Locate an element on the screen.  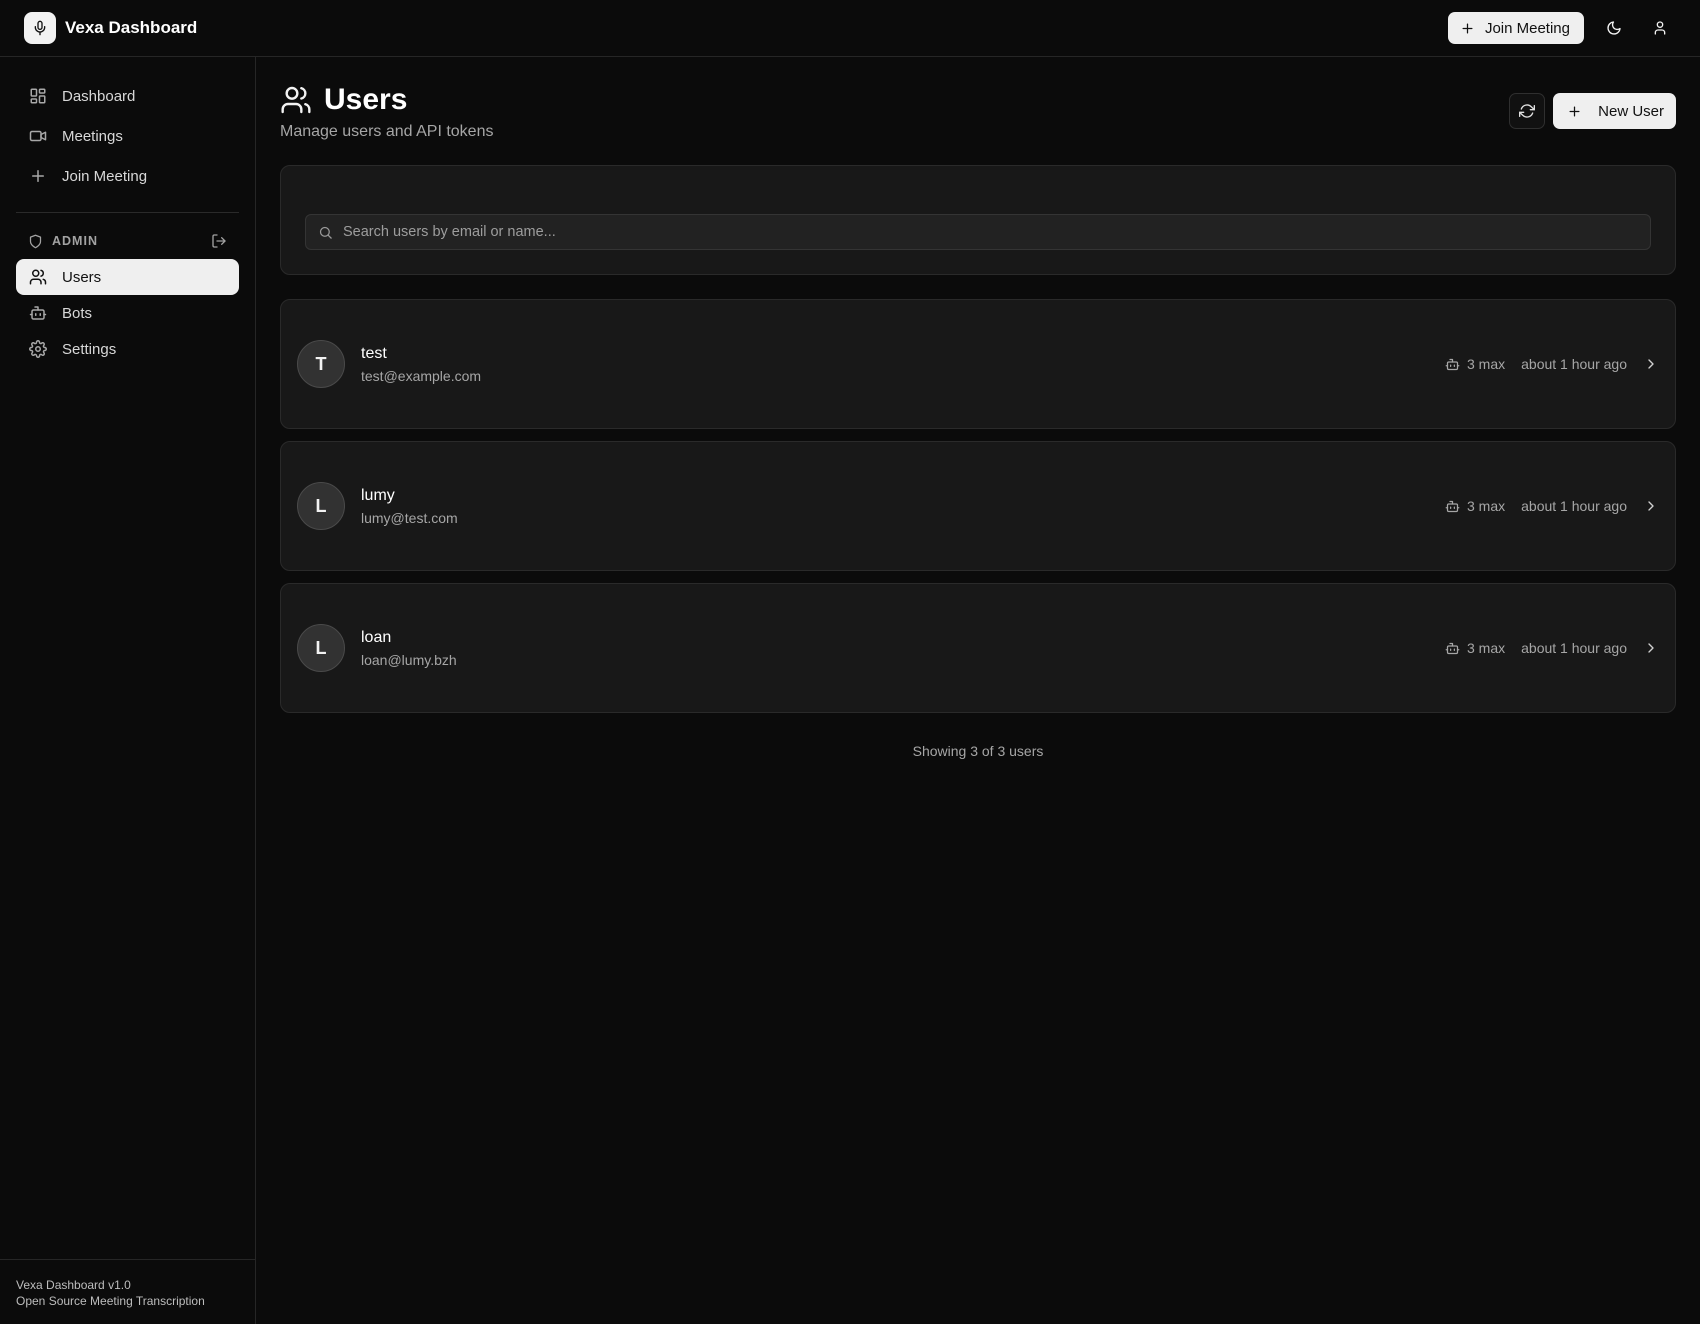
join-meeting-button: Join Meeting is located at coordinates (1515, 28).